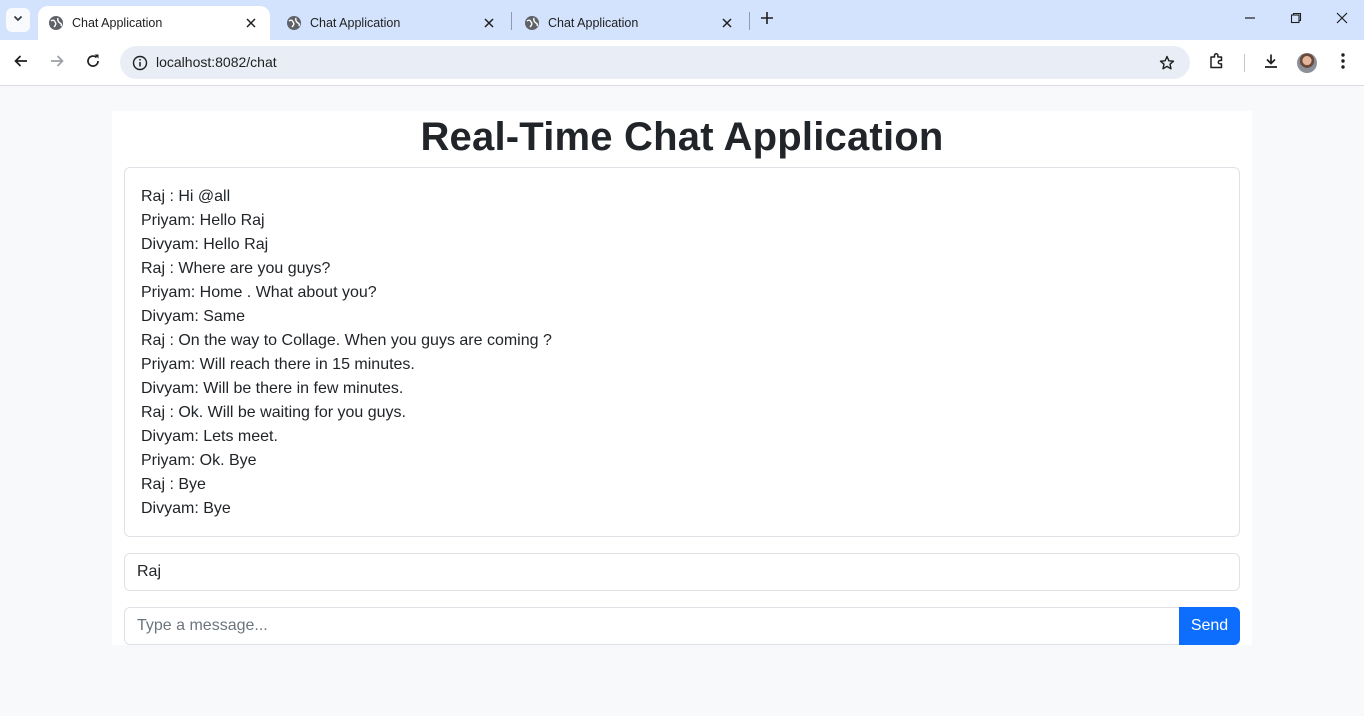  What do you see at coordinates (193, 316) in the screenshot?
I see `chat-message: Divyam: Same` at bounding box center [193, 316].